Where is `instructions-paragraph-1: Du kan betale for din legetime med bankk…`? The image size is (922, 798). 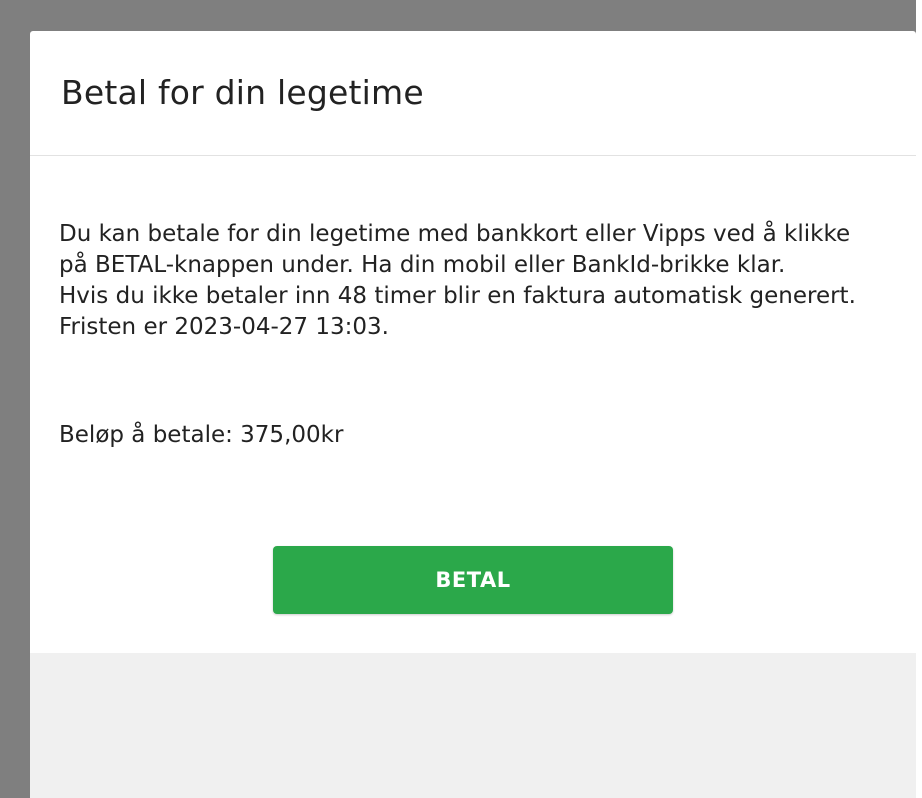 instructions-paragraph-1: Du kan betale for din legetime med bankk… is located at coordinates (455, 249).